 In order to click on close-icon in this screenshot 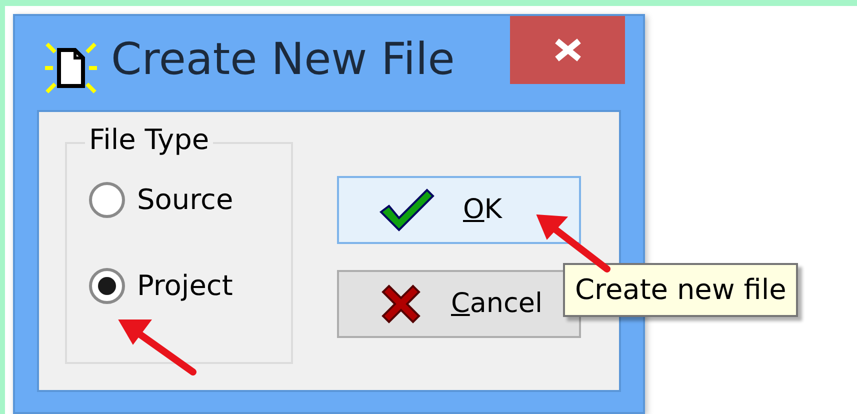, I will do `click(567, 50)`.